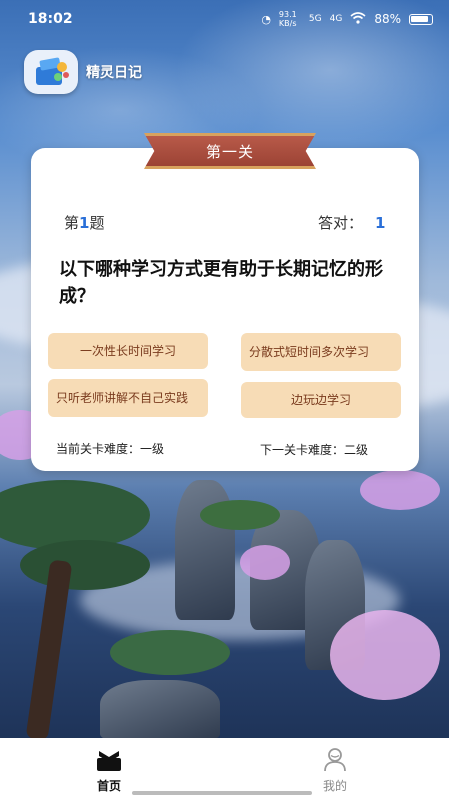  What do you see at coordinates (128, 351) in the screenshot?
I see `option-a-button: 一次性长时间学习` at bounding box center [128, 351].